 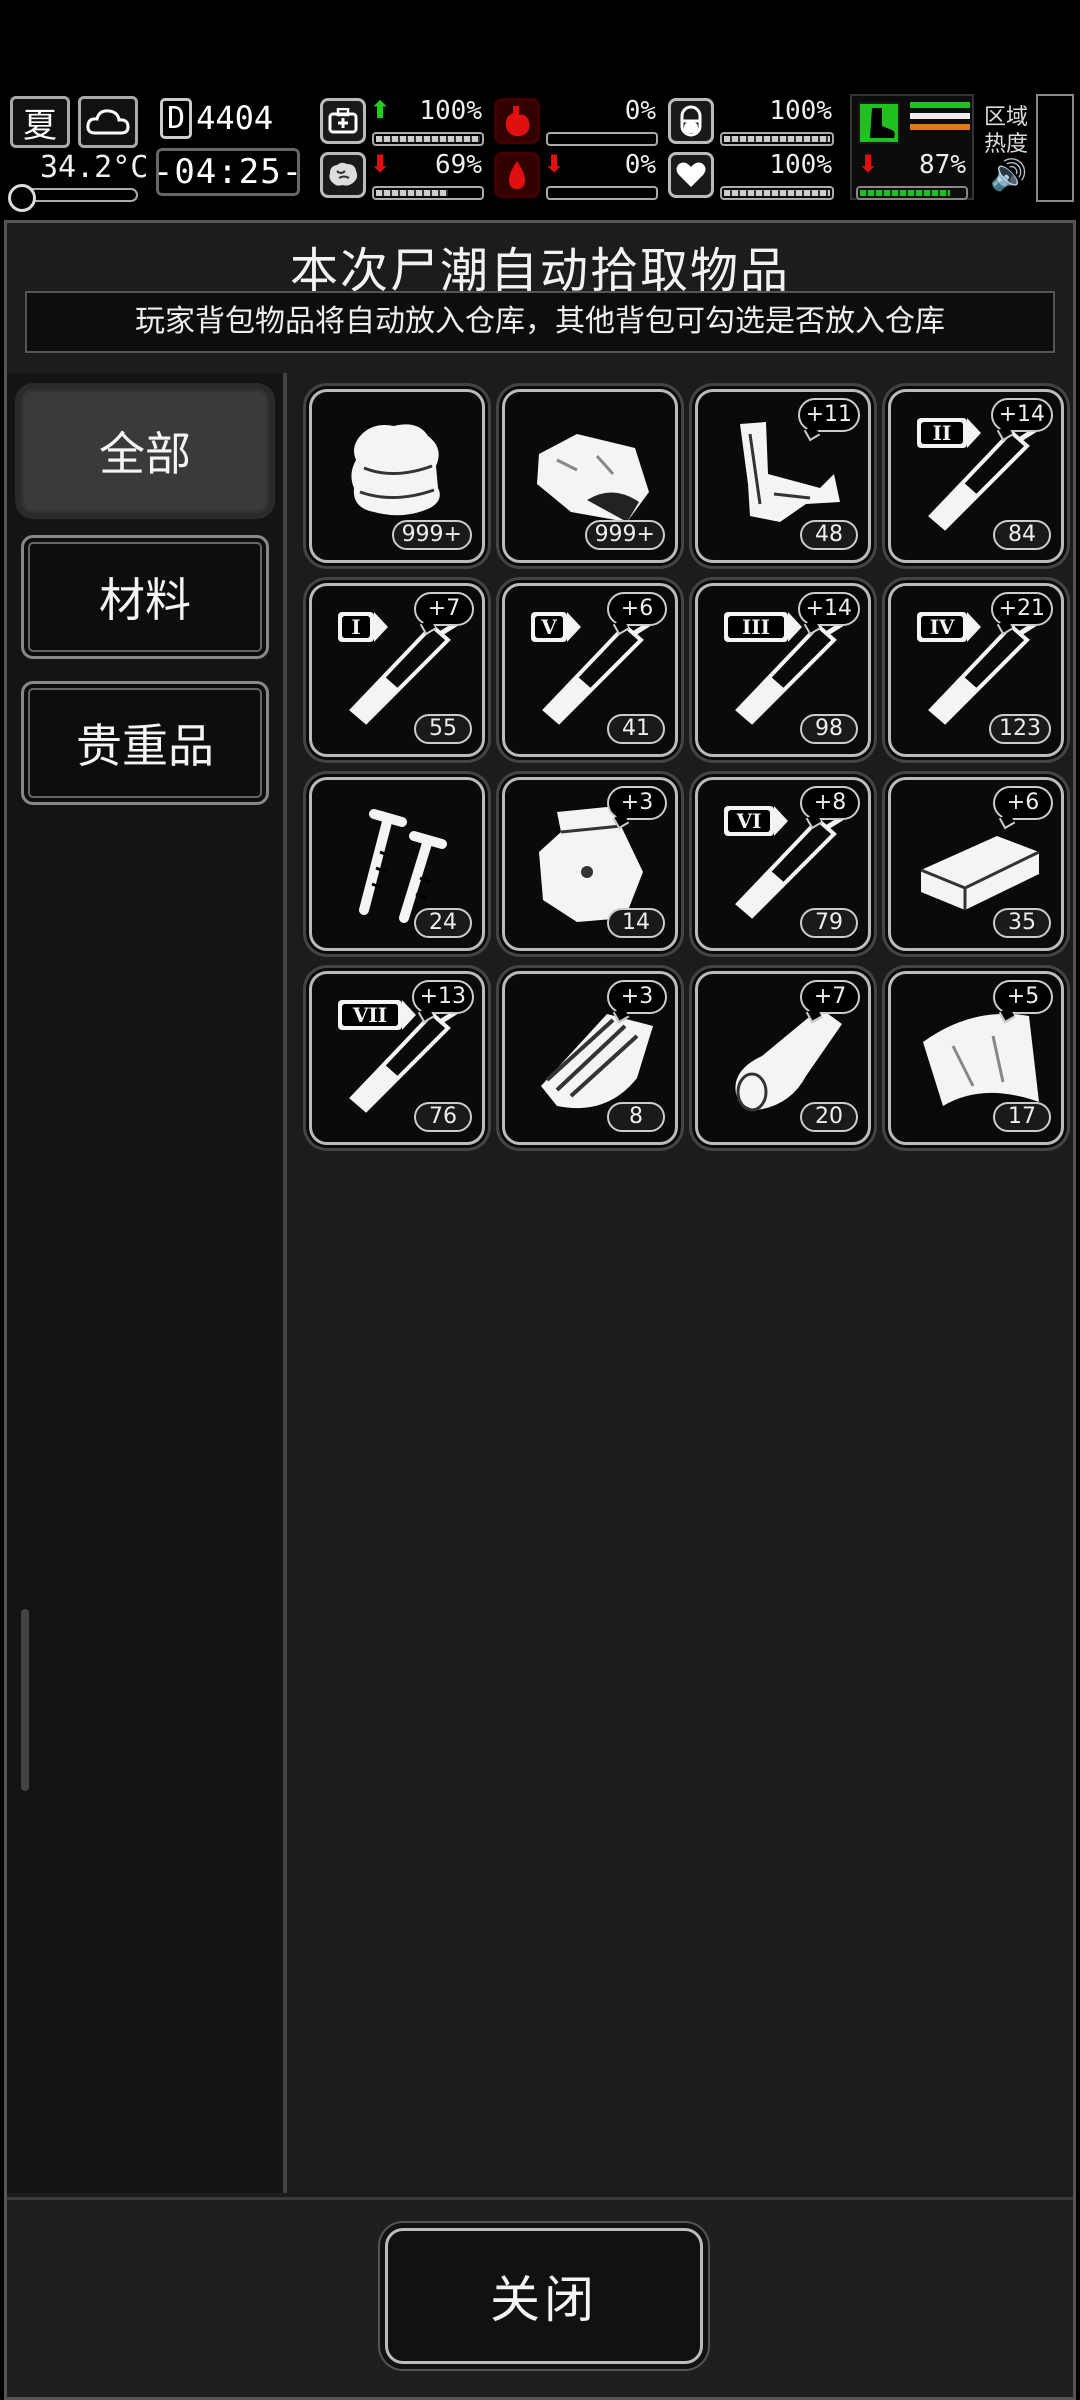 I want to click on item-count: 20, so click(x=829, y=1117).